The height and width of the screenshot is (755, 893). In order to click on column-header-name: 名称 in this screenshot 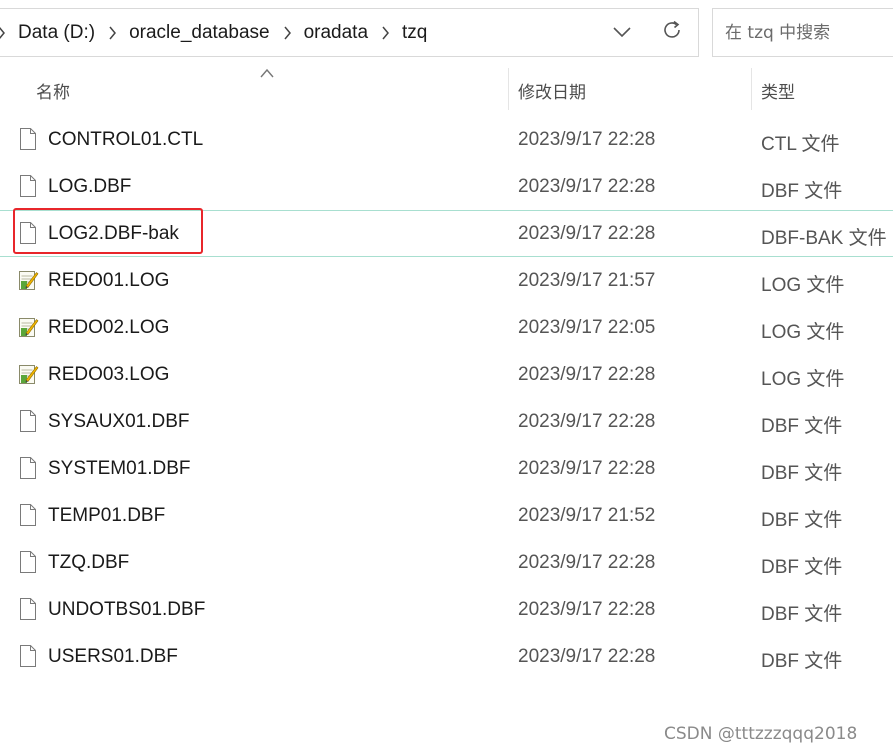, I will do `click(53, 90)`.